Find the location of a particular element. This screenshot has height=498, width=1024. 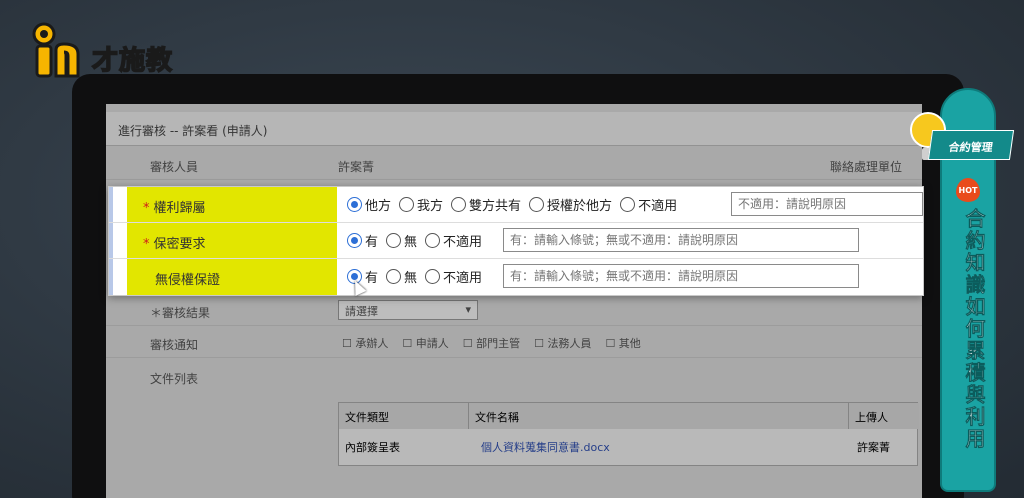

row-review-result: ＊審核結果 請選擇 ▾ is located at coordinates (514, 311).